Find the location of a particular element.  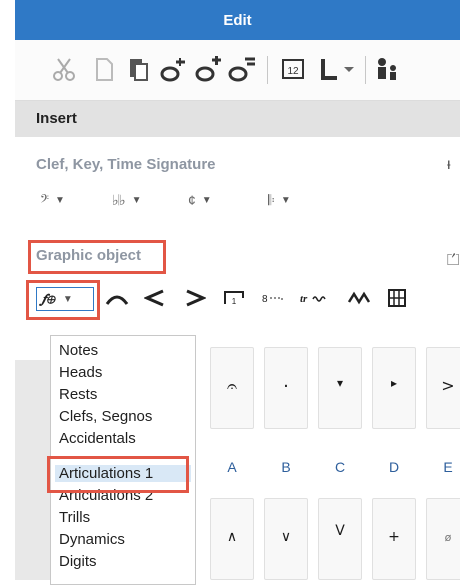

edit-toolbar: 12 is located at coordinates (237, 70).